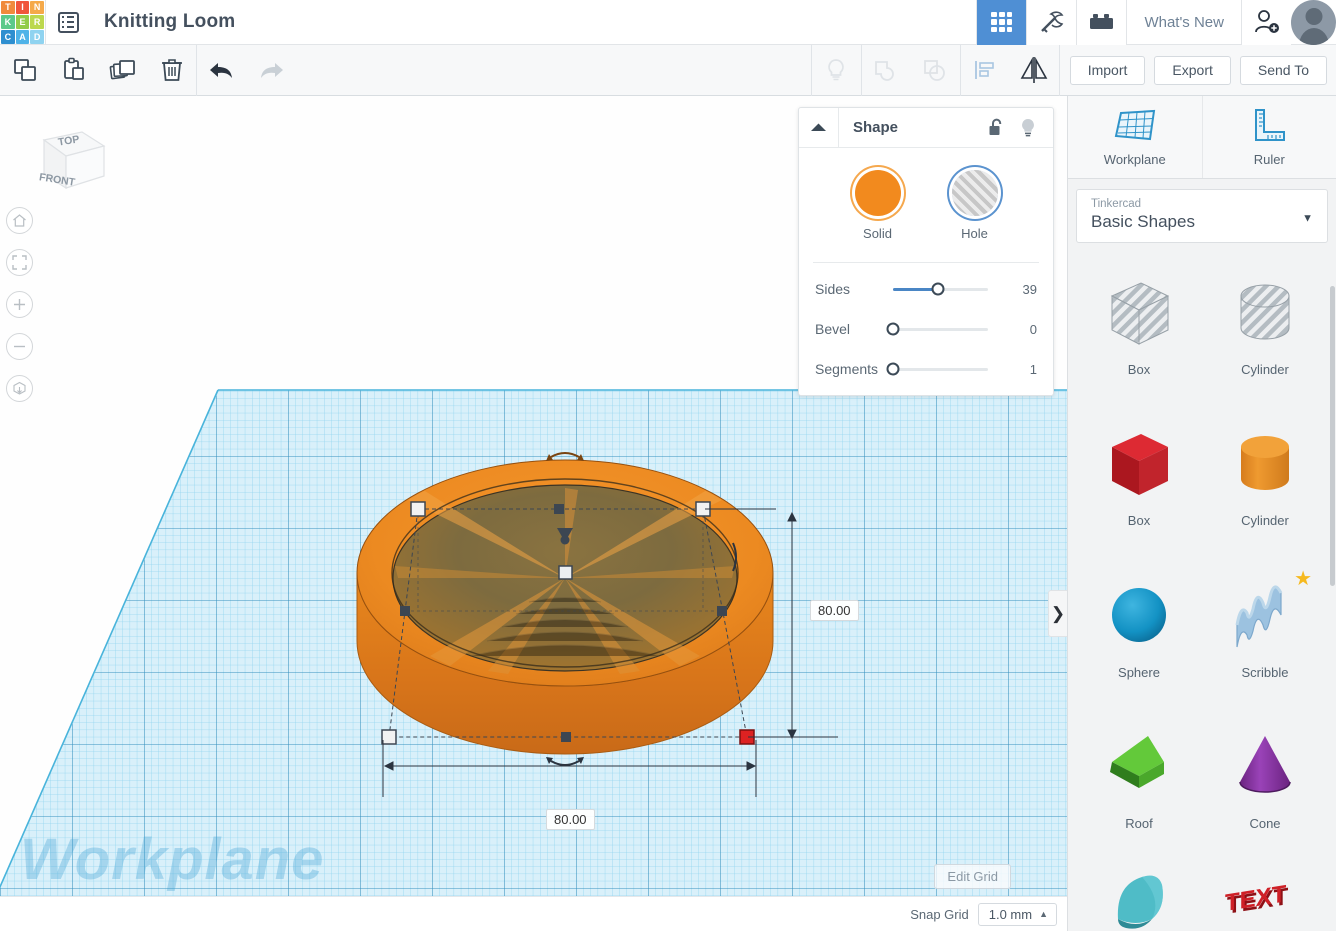 The image size is (1336, 931). I want to click on lightbulb-icon, so click(1028, 128).